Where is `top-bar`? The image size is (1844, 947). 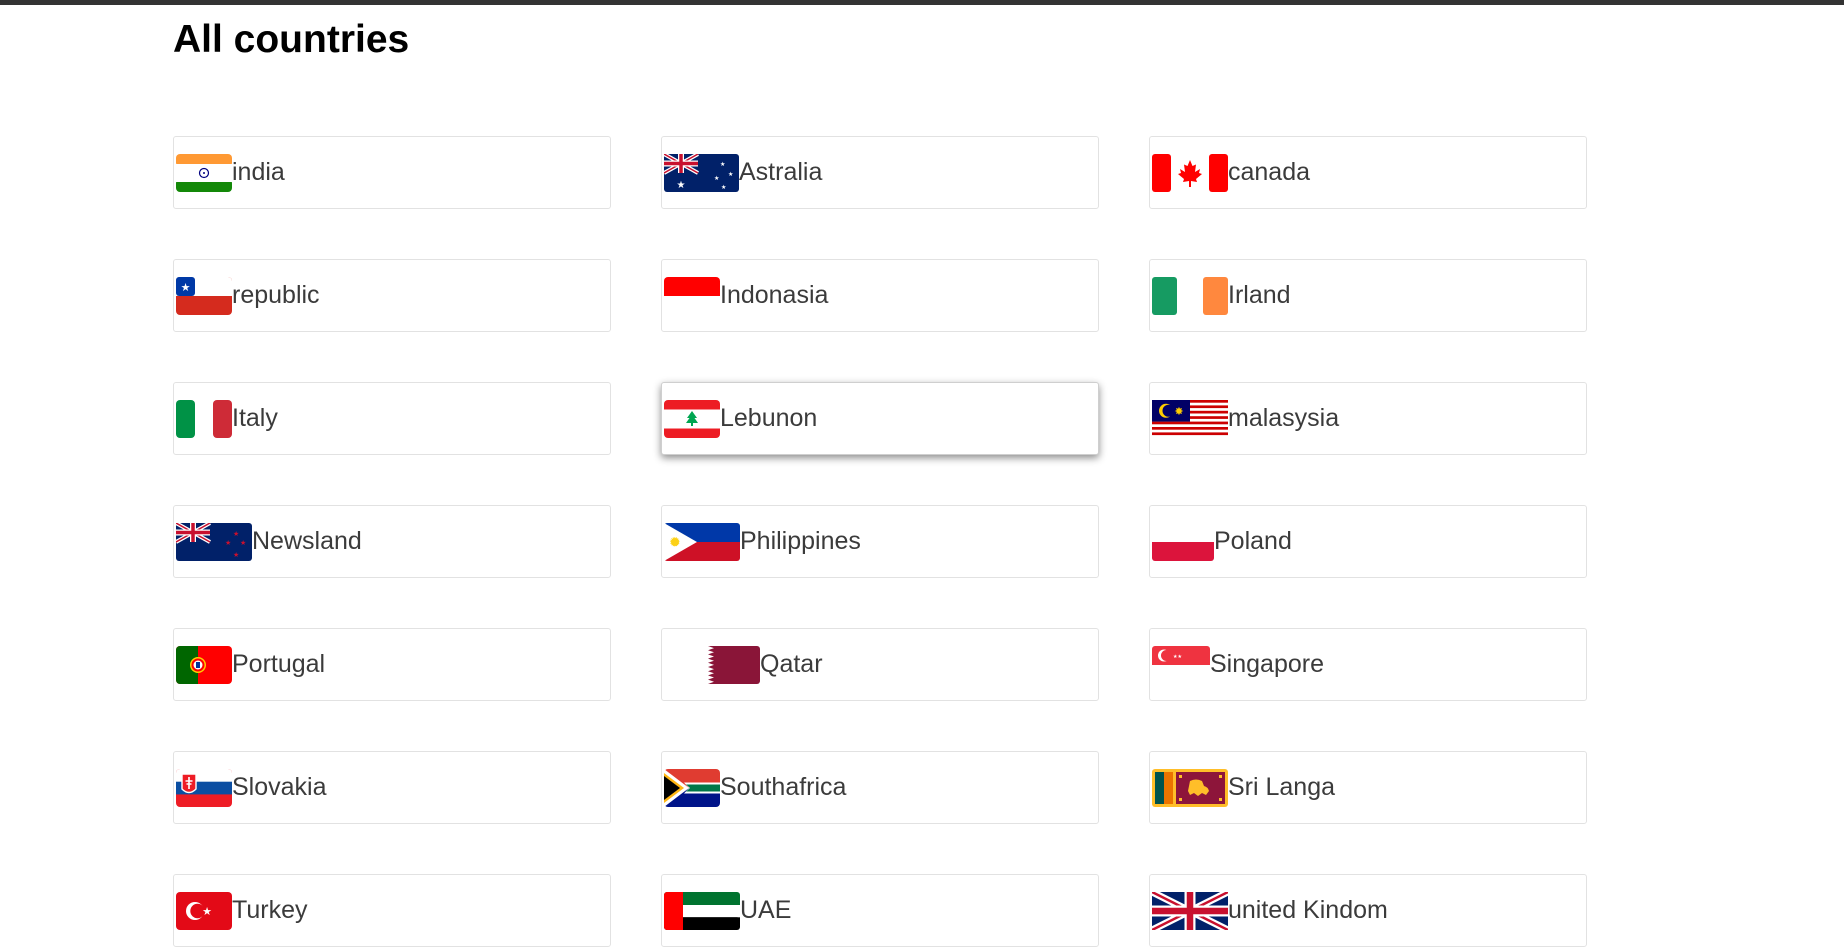 top-bar is located at coordinates (922, 2).